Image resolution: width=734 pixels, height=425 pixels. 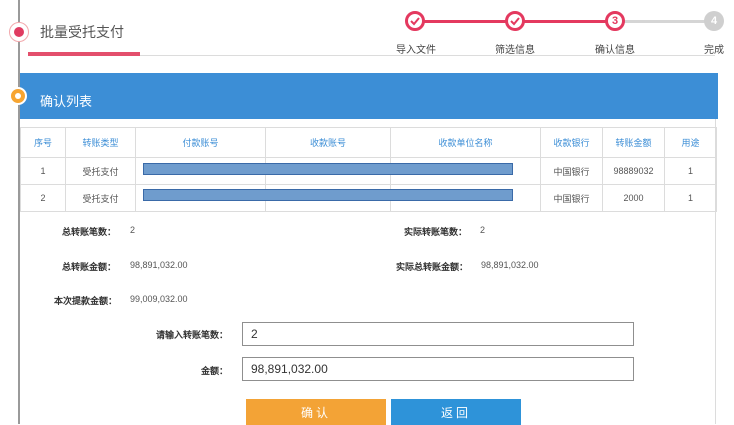 I want to click on section-header, so click(x=369, y=96).